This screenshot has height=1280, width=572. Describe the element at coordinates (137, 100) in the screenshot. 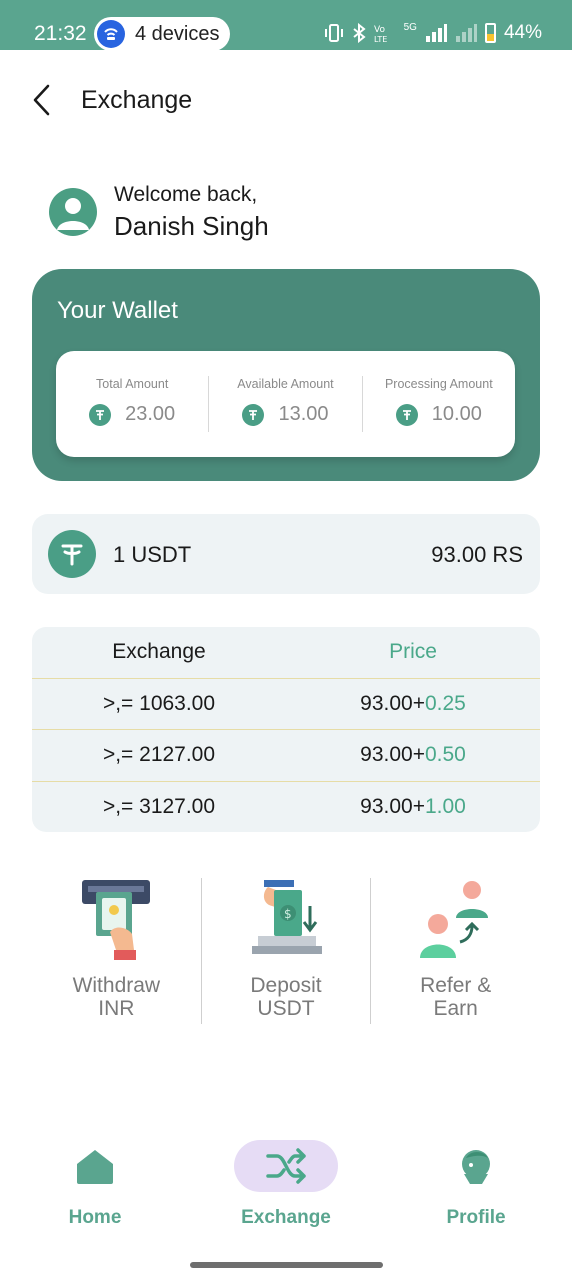

I see `page-title: Exchange` at that location.